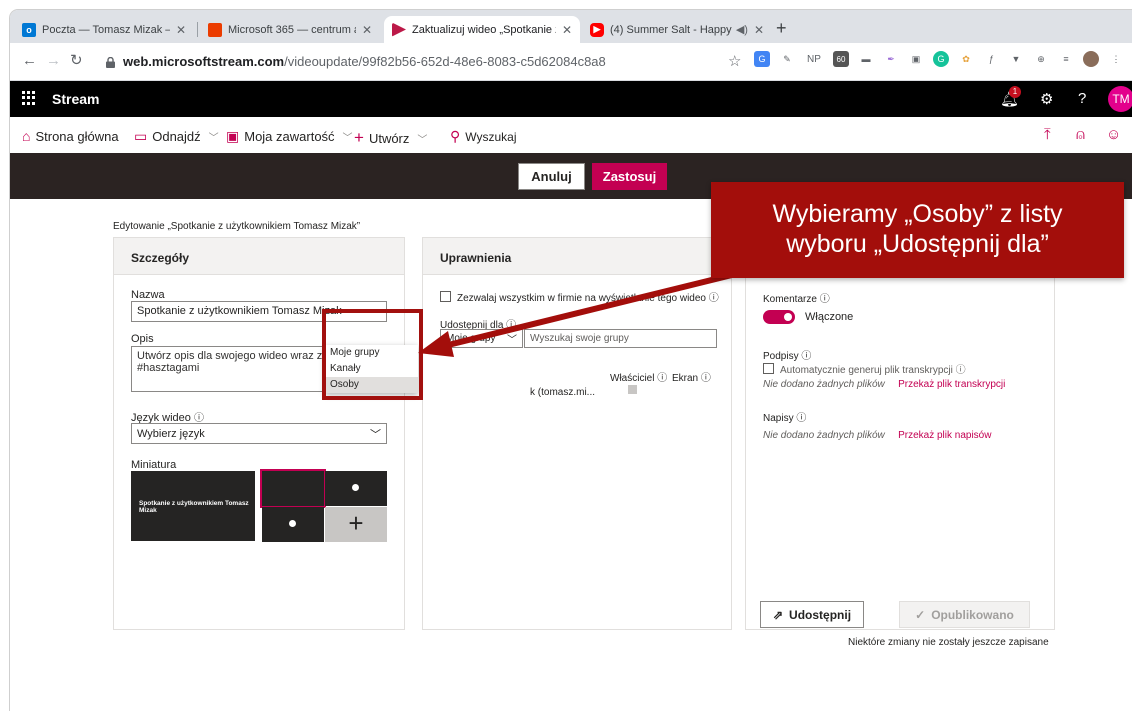  What do you see at coordinates (76, 61) in the screenshot?
I see `reload-icon: ↻` at bounding box center [76, 61].